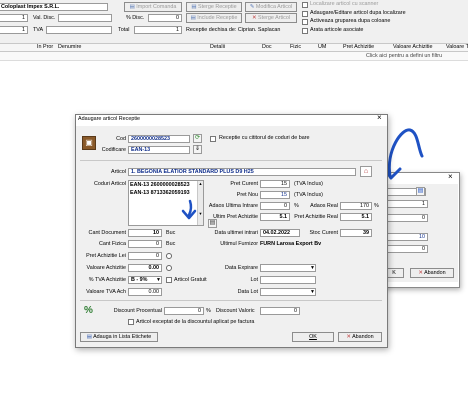  I want to click on dialog-close-button: ×, so click(379, 118).